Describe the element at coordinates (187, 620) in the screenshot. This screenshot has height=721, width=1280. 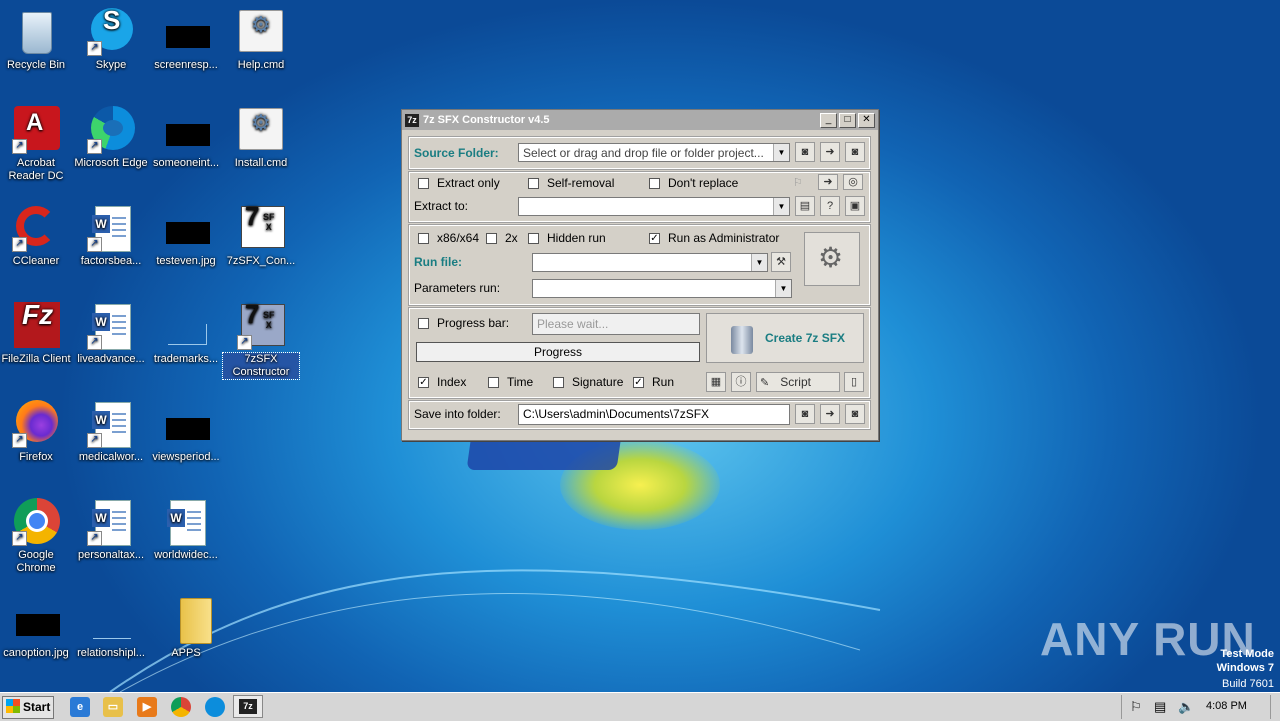
I see `folder-icon` at that location.